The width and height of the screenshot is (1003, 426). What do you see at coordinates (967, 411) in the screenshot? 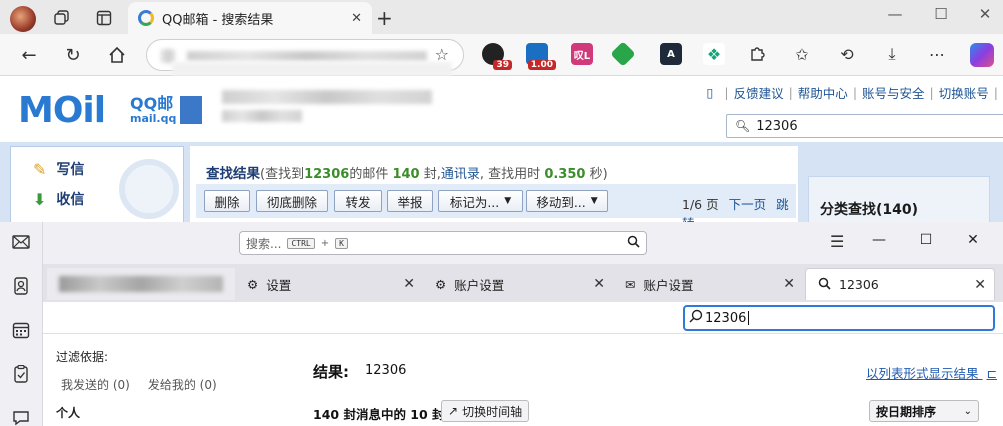
I see `chevron-down-icon: ⌄` at bounding box center [967, 411].